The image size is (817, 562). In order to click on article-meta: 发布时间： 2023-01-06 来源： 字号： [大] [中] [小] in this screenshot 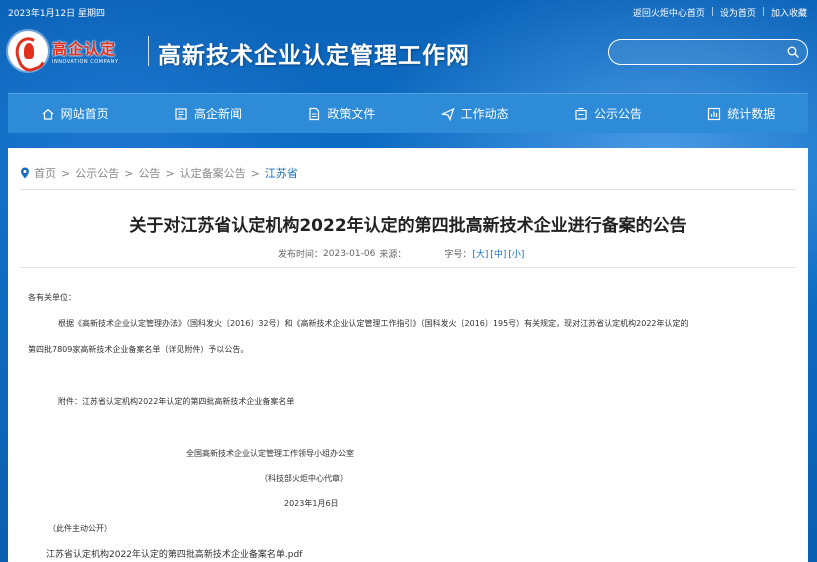, I will do `click(401, 254)`.